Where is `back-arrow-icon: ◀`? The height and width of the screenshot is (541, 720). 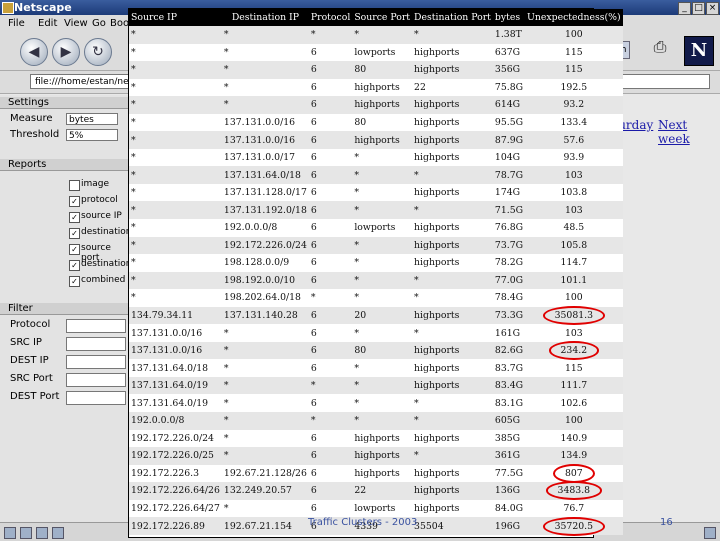
back-arrow-icon: ◀ is located at coordinates (34, 52).